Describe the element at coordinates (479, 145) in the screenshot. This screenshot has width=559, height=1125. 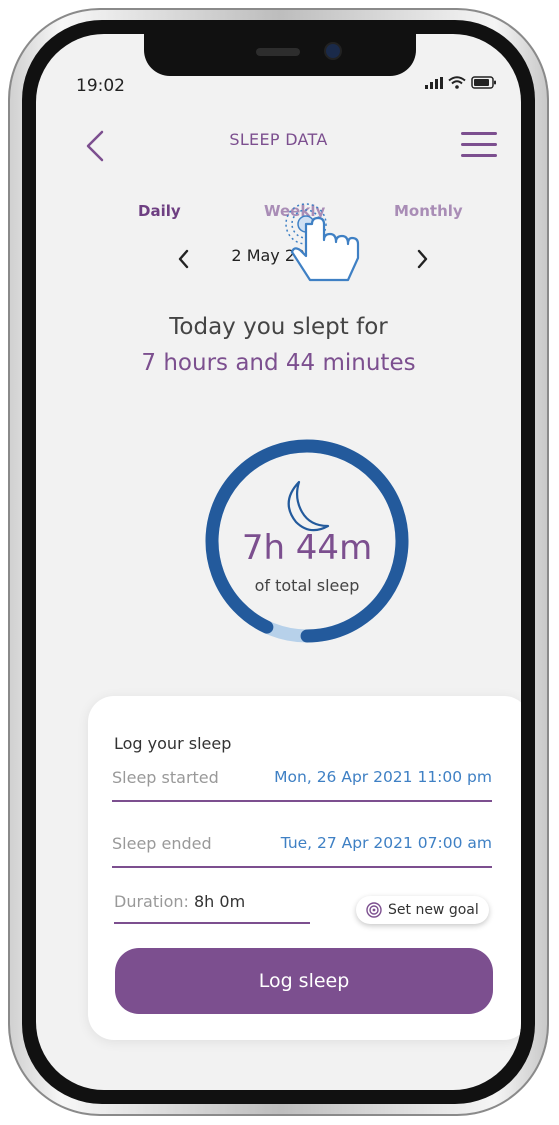
I see `menu-icon` at that location.